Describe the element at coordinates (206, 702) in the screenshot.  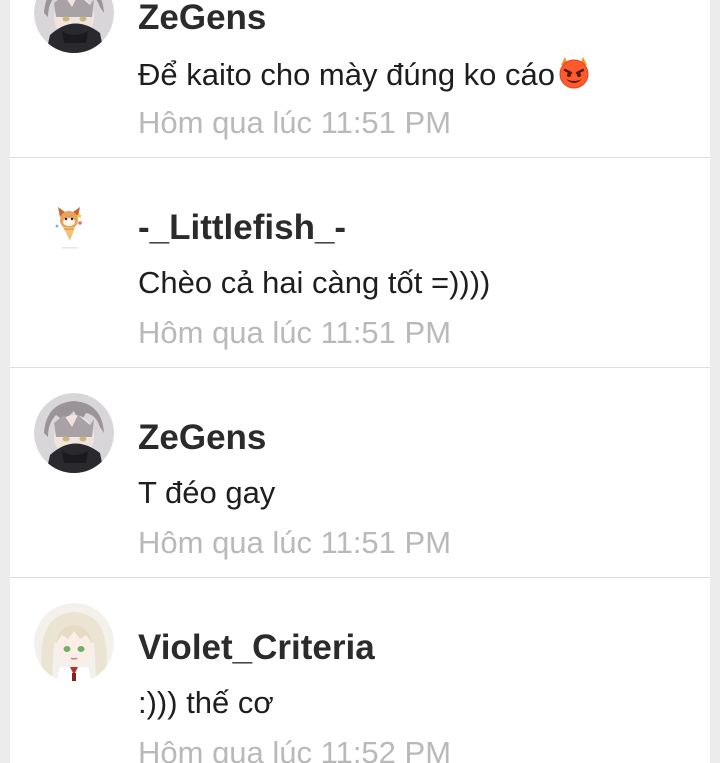
I see `comment-message: :))) thế cơ` at that location.